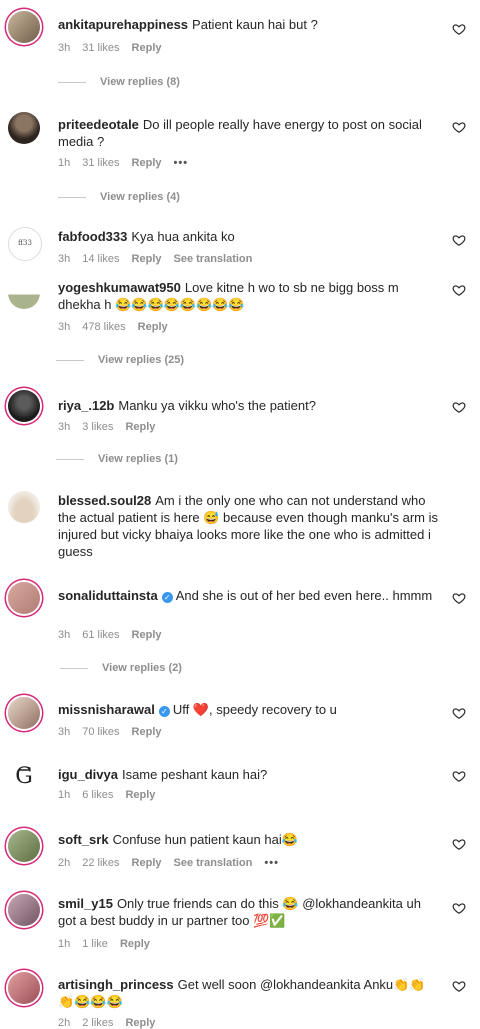 The width and height of the screenshot is (480, 1029). Describe the element at coordinates (97, 427) in the screenshot. I see `comment-likes: 3 likes` at that location.